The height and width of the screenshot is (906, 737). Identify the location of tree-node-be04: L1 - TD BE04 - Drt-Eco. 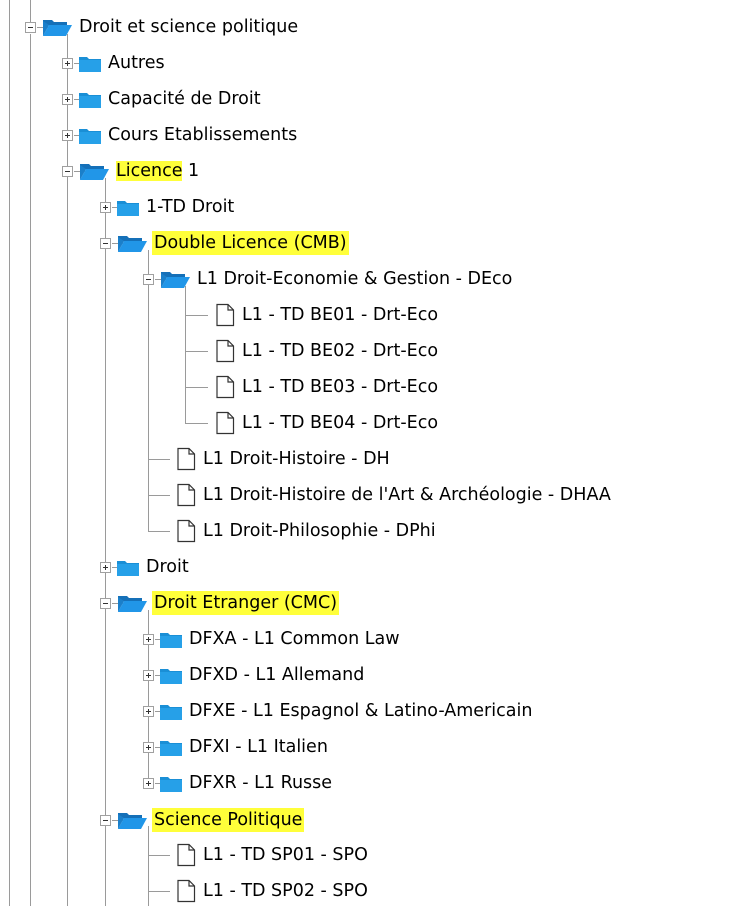
(327, 423).